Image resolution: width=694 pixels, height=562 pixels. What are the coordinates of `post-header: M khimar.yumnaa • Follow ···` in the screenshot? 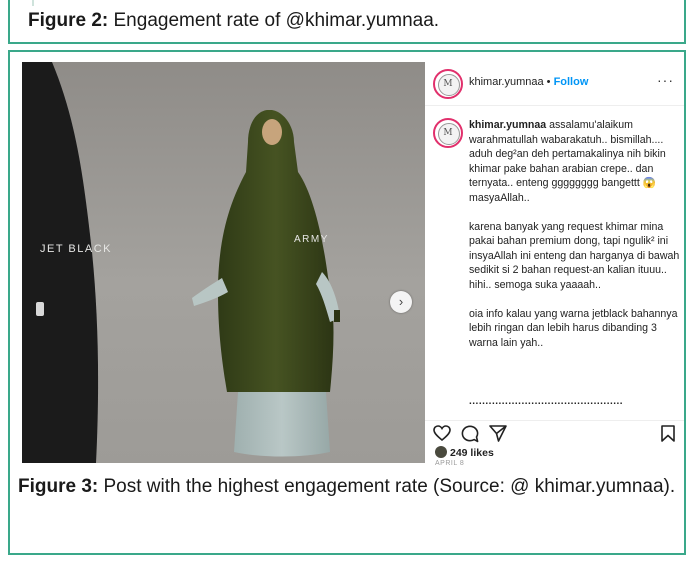 It's located at (554, 84).